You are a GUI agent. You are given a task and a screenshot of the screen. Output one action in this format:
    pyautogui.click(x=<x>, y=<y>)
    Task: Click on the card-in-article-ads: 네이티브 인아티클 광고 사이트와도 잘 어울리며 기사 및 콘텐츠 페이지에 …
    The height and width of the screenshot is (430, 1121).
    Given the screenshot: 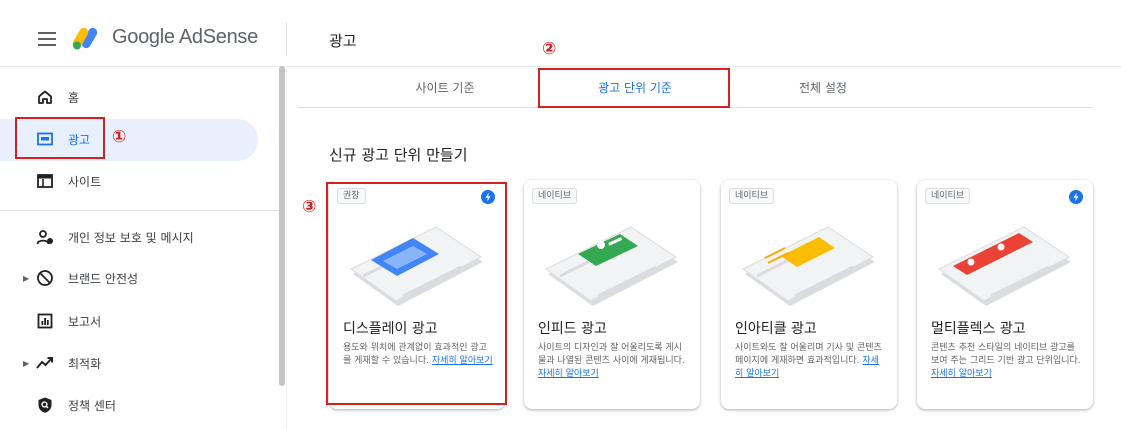 What is the action you would take?
    pyautogui.click(x=809, y=294)
    